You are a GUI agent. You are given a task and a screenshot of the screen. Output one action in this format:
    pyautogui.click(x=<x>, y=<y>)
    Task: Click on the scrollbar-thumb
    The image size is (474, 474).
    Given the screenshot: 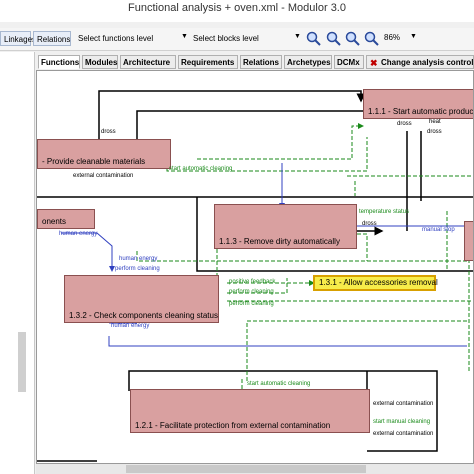 What is the action you would take?
    pyautogui.click(x=246, y=469)
    